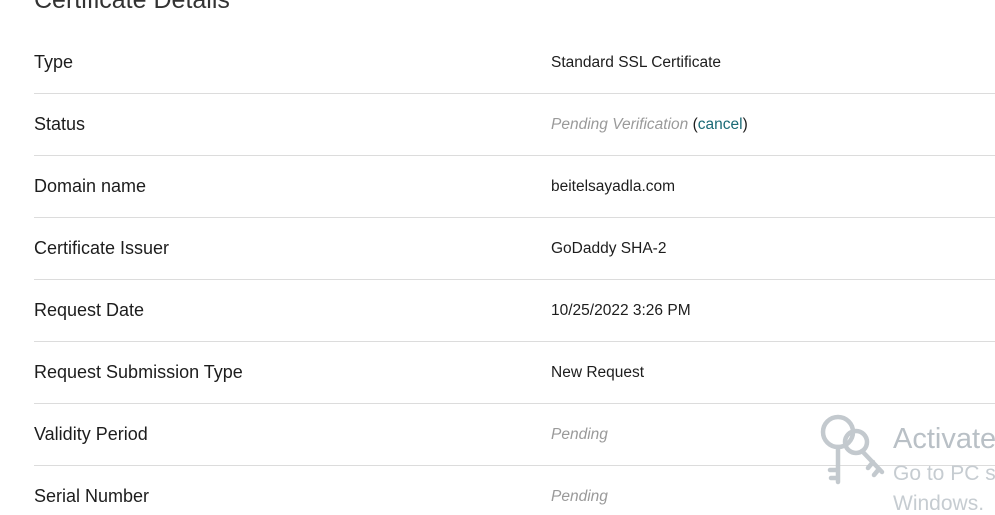 This screenshot has height=515, width=995. I want to click on detail-label: Domain name, so click(90, 186).